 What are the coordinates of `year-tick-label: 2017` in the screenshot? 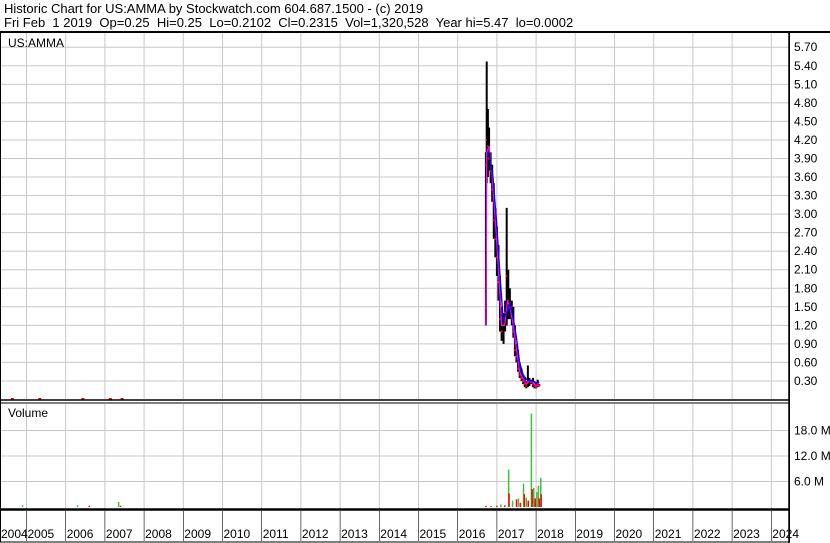 It's located at (511, 534).